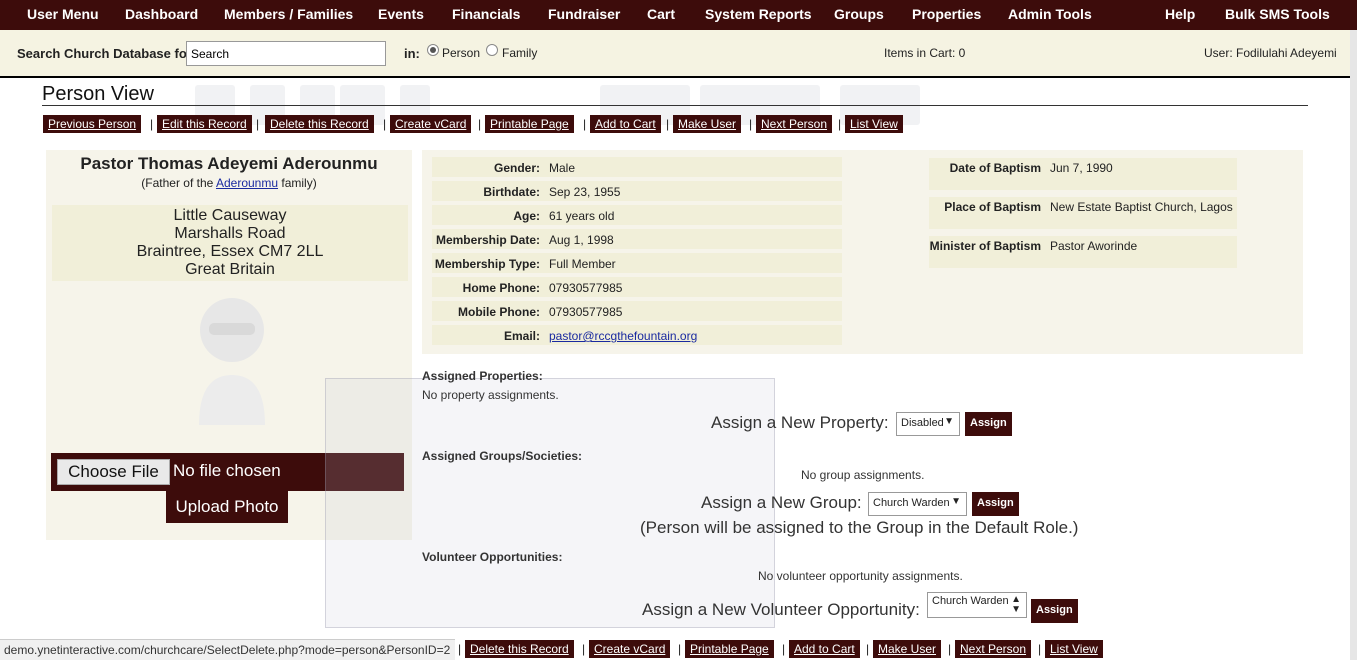 This screenshot has height=660, width=1357. I want to click on nav-events: Events, so click(401, 14).